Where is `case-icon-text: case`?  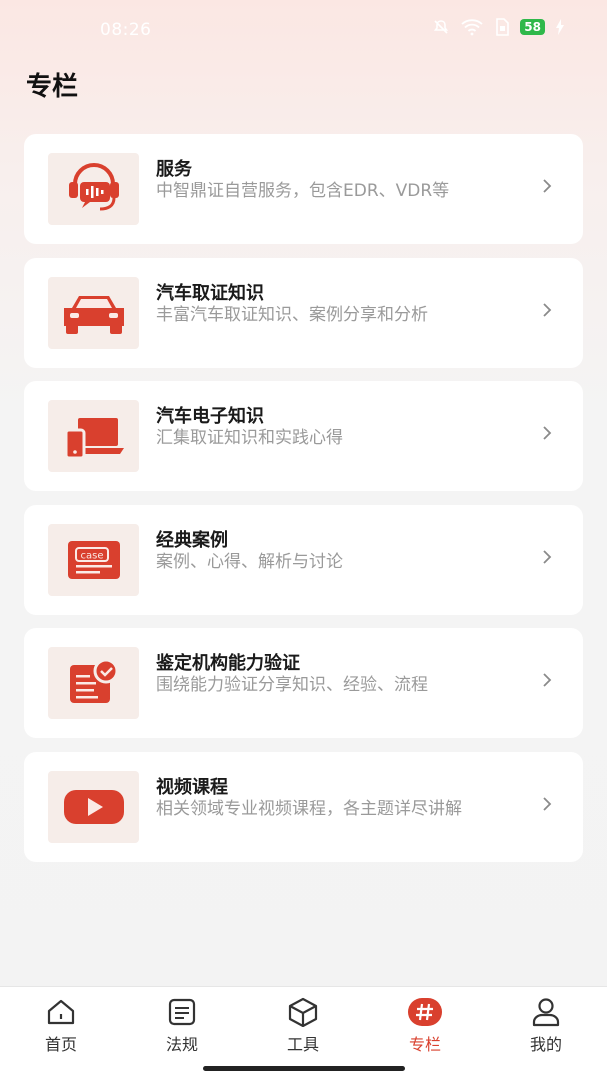
case-icon-text: case is located at coordinates (91, 555).